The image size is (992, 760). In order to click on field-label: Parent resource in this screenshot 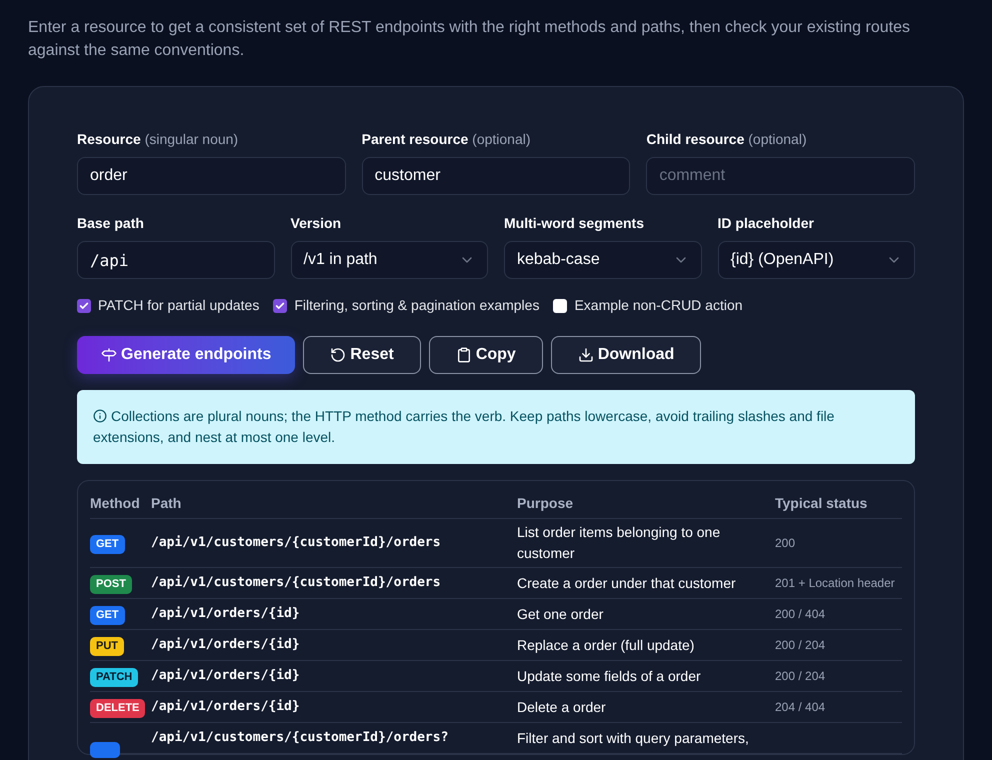, I will do `click(415, 139)`.